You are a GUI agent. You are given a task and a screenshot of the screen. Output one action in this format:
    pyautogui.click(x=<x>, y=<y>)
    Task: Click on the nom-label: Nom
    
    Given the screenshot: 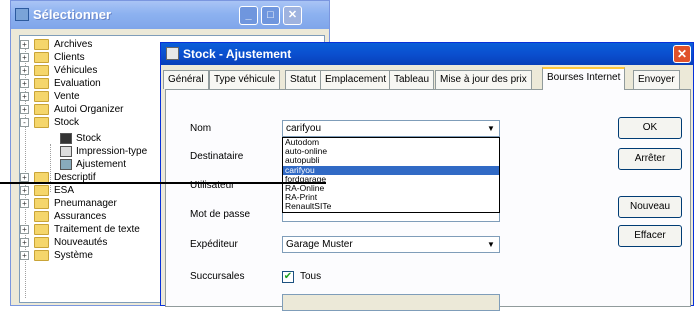 What is the action you would take?
    pyautogui.click(x=201, y=128)
    